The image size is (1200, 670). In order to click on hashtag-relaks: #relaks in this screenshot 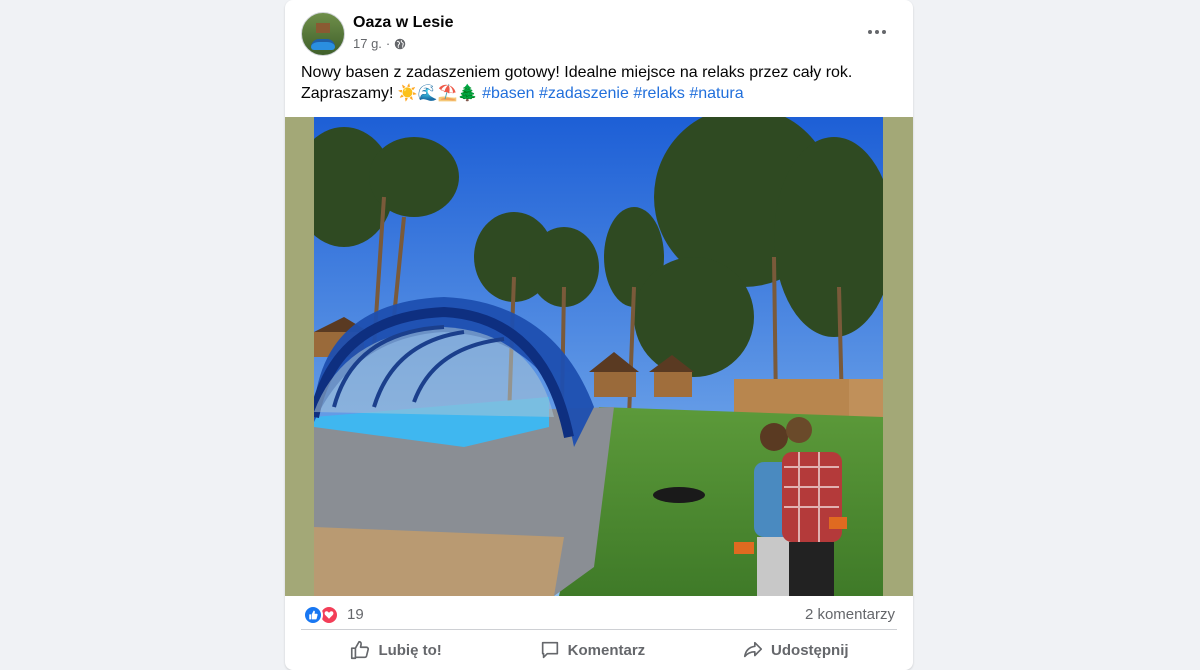, I will do `click(659, 93)`.